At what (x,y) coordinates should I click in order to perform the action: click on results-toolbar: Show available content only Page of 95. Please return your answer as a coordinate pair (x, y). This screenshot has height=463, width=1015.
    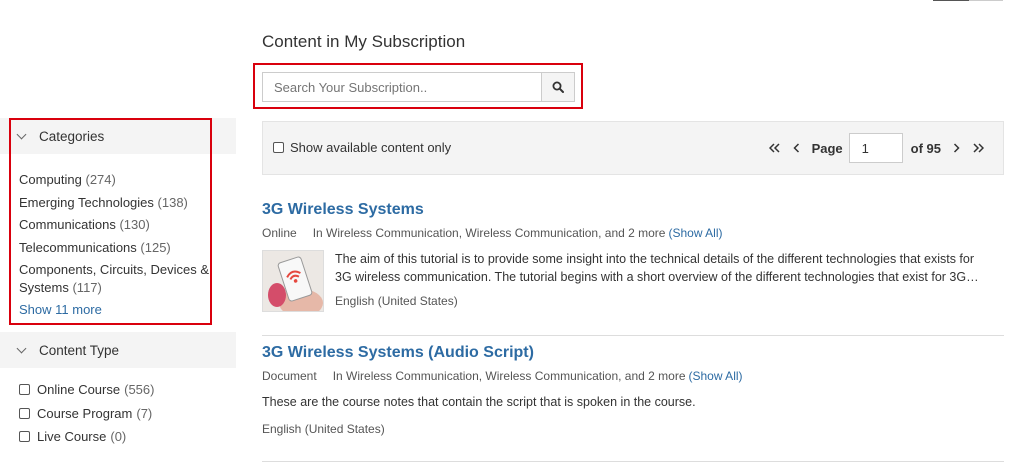
    Looking at the image, I should click on (633, 148).